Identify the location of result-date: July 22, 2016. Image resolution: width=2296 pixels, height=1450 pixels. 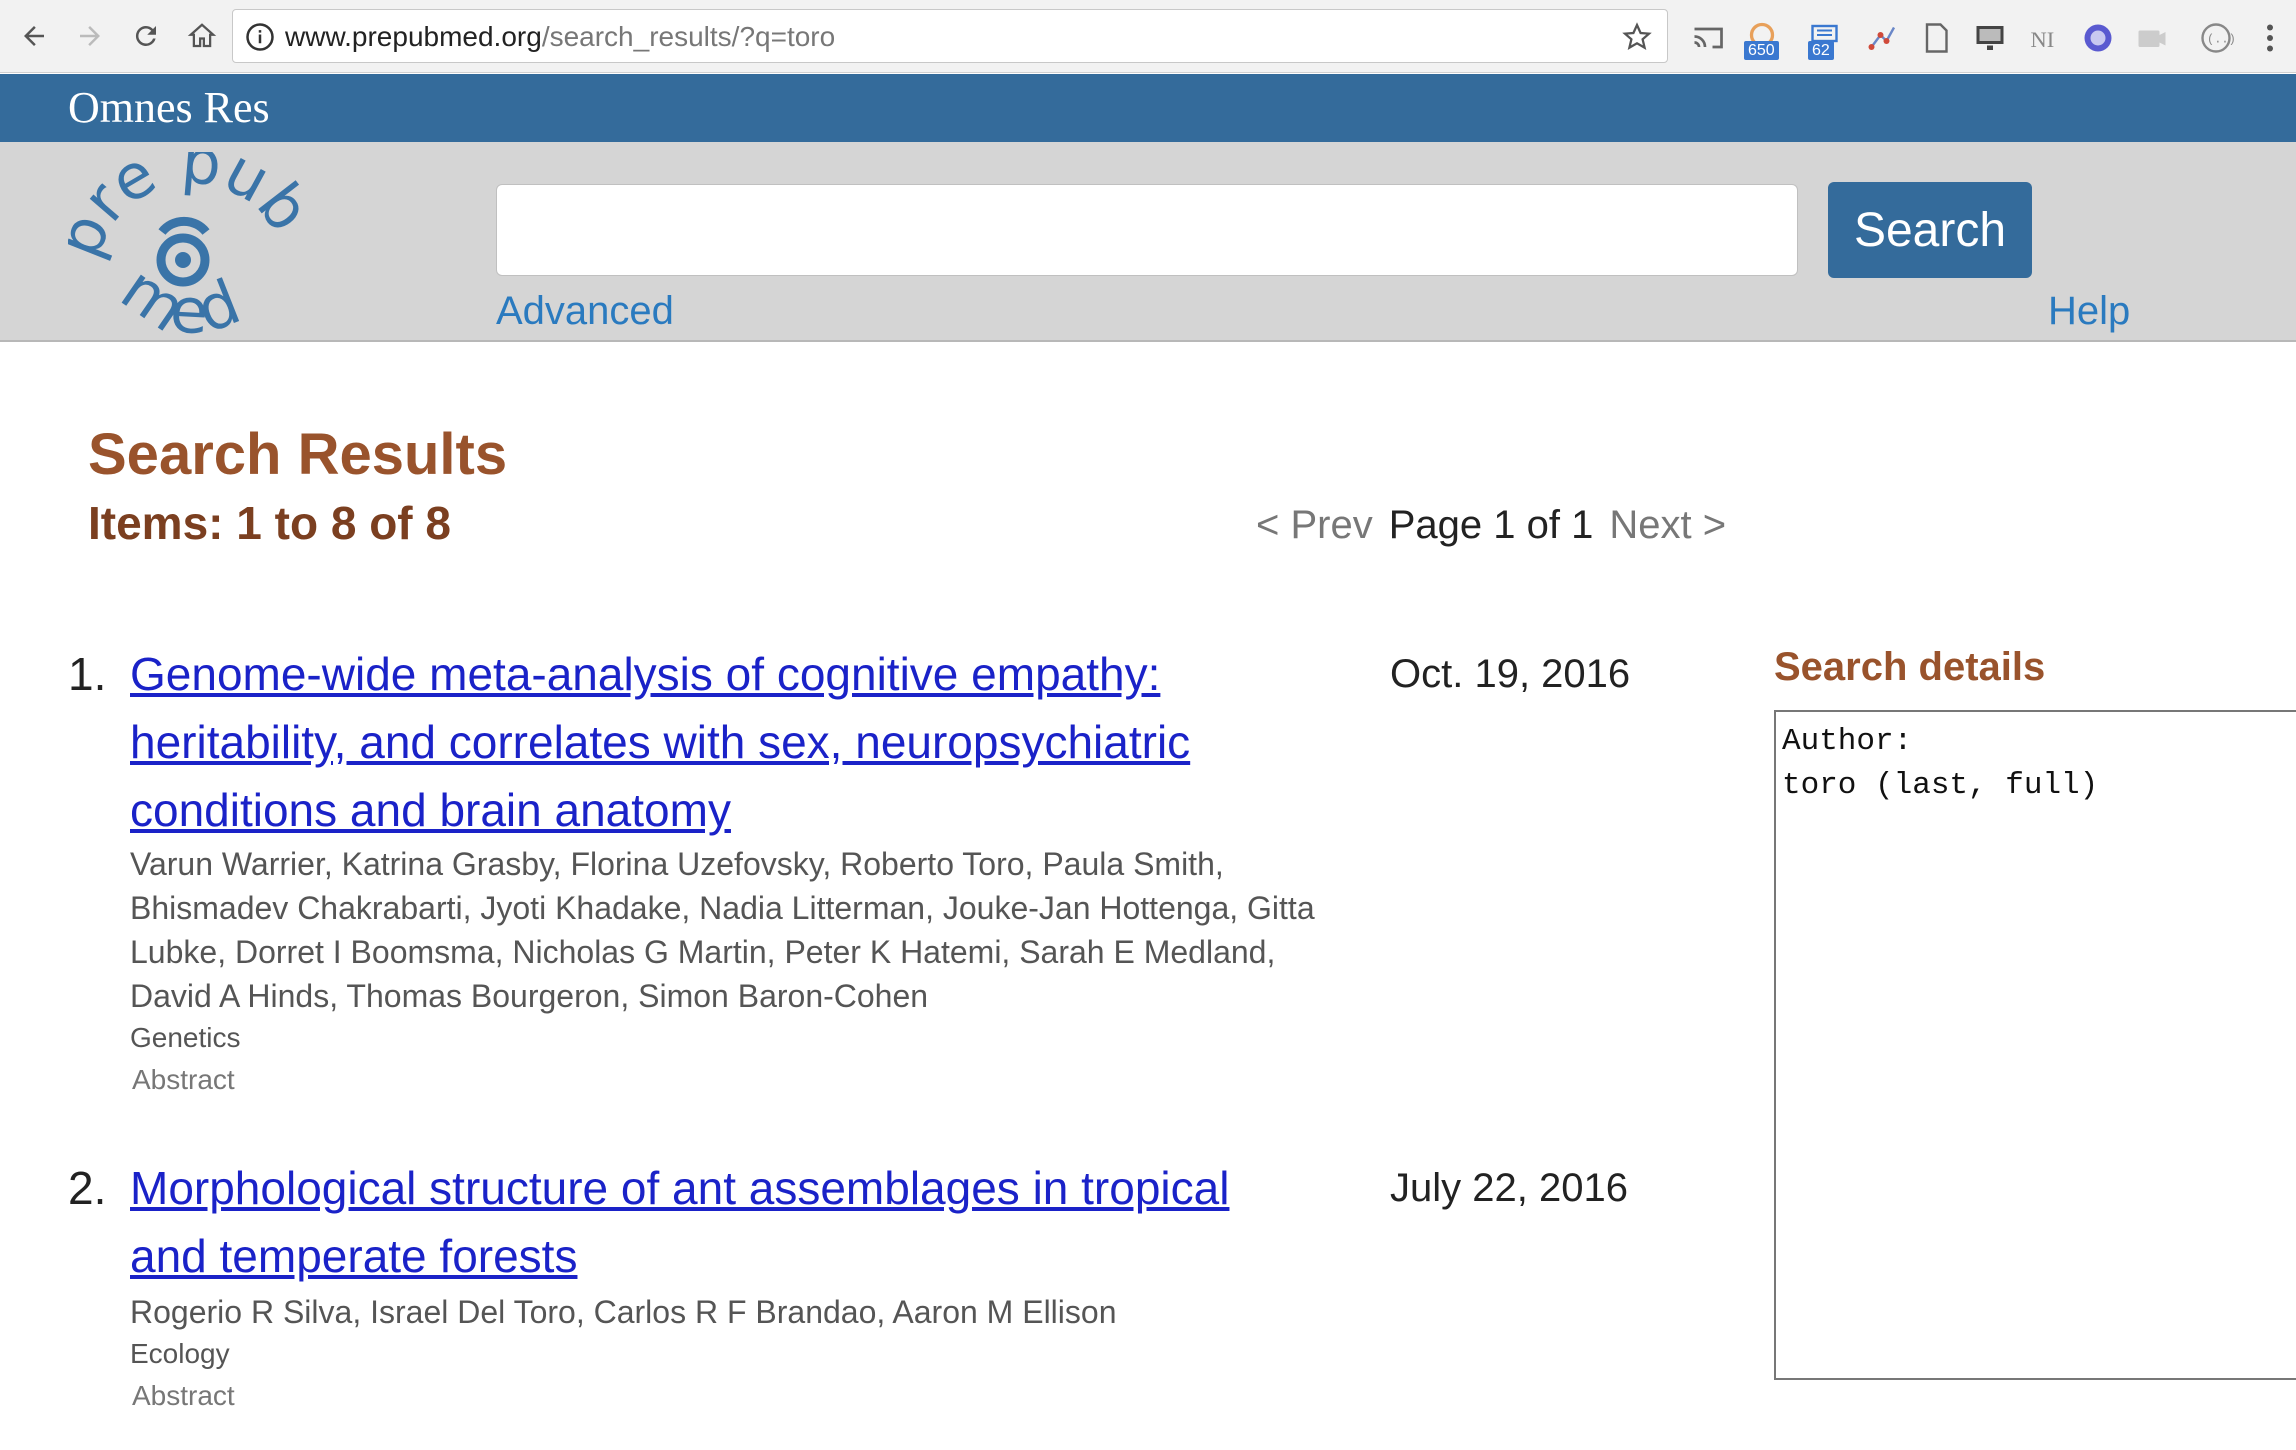
(1509, 1188).